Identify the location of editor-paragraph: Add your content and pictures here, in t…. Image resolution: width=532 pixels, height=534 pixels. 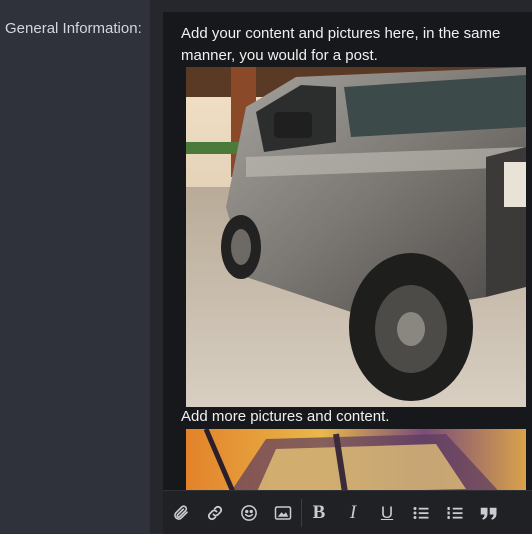
(341, 44).